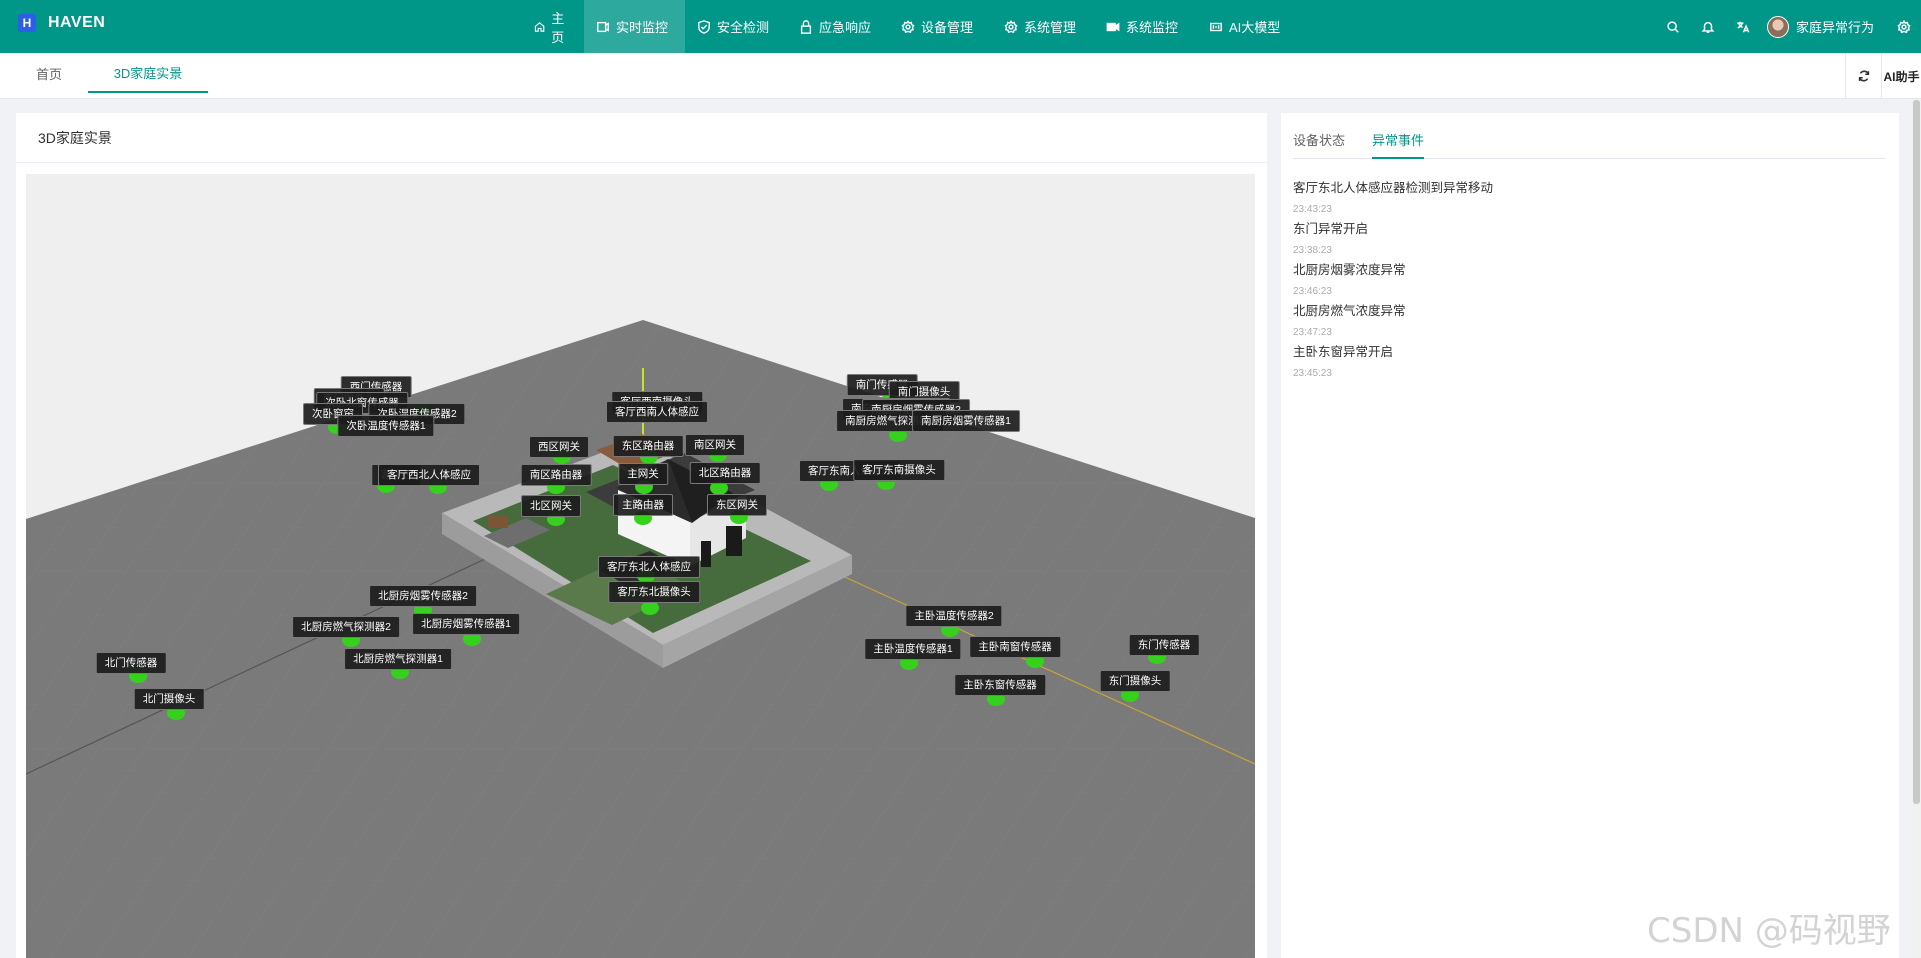  I want to click on device-label: 南区网关, so click(715, 445).